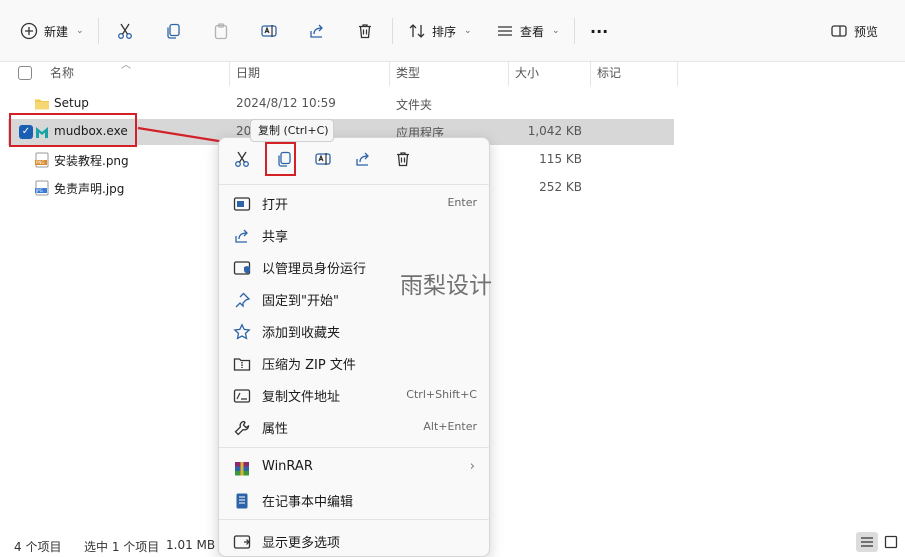 The image size is (905, 557). Describe the element at coordinates (242, 501) in the screenshot. I see `notepad-icon` at that location.